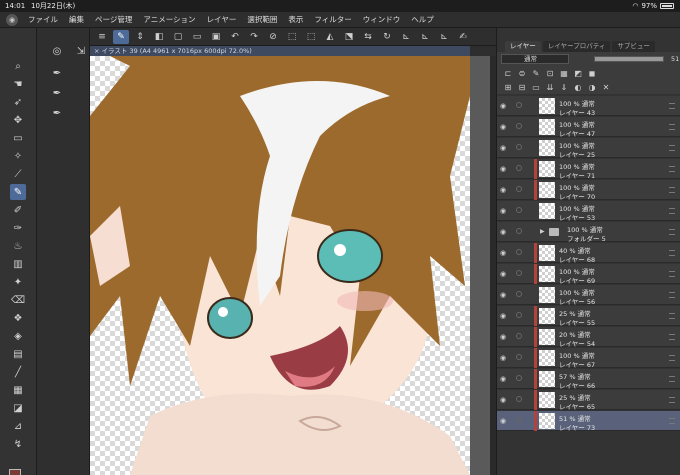 This screenshot has height=475, width=680. Describe the element at coordinates (349, 37) in the screenshot. I see `transform-icon: ⬔` at that location.